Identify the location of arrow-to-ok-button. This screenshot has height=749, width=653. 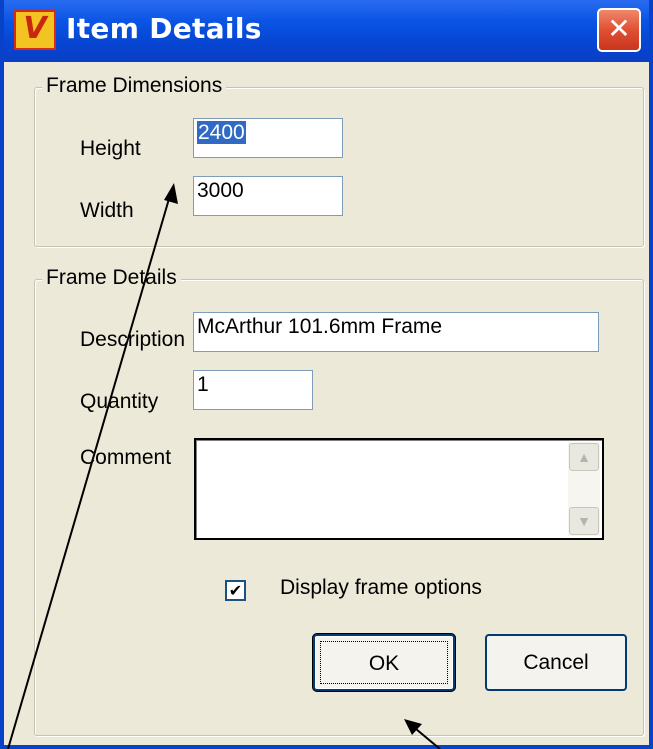
(422, 734).